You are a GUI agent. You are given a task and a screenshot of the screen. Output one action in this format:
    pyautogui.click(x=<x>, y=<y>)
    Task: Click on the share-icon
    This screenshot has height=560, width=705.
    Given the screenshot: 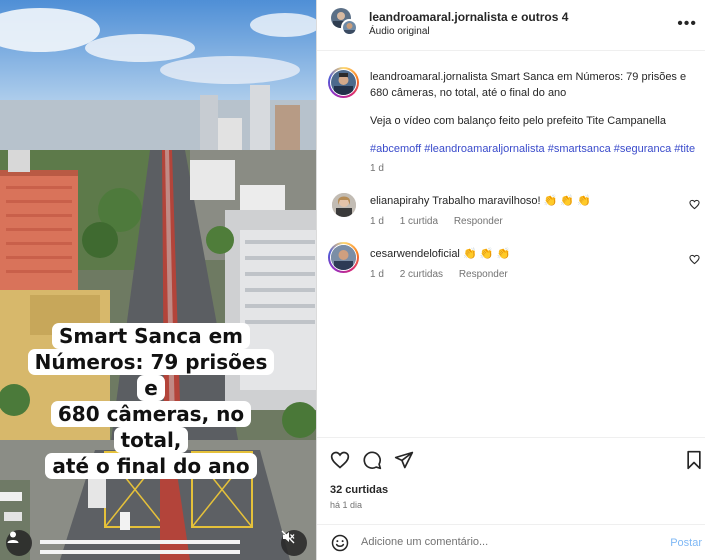 What is the action you would take?
    pyautogui.click(x=404, y=460)
    